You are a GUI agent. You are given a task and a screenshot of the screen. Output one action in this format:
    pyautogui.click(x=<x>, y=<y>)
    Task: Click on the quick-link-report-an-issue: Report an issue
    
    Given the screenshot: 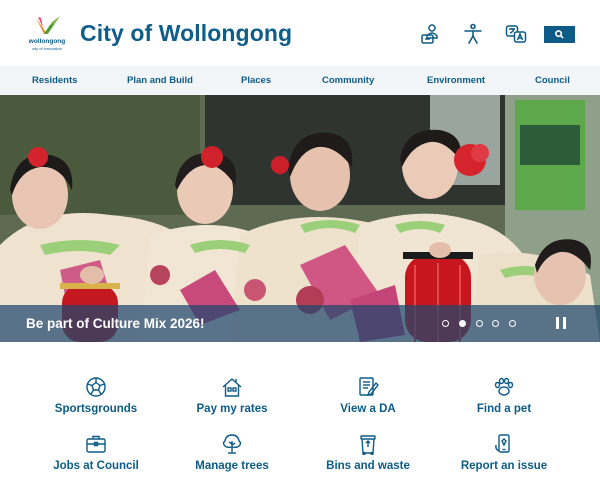 What is the action you would take?
    pyautogui.click(x=504, y=456)
    